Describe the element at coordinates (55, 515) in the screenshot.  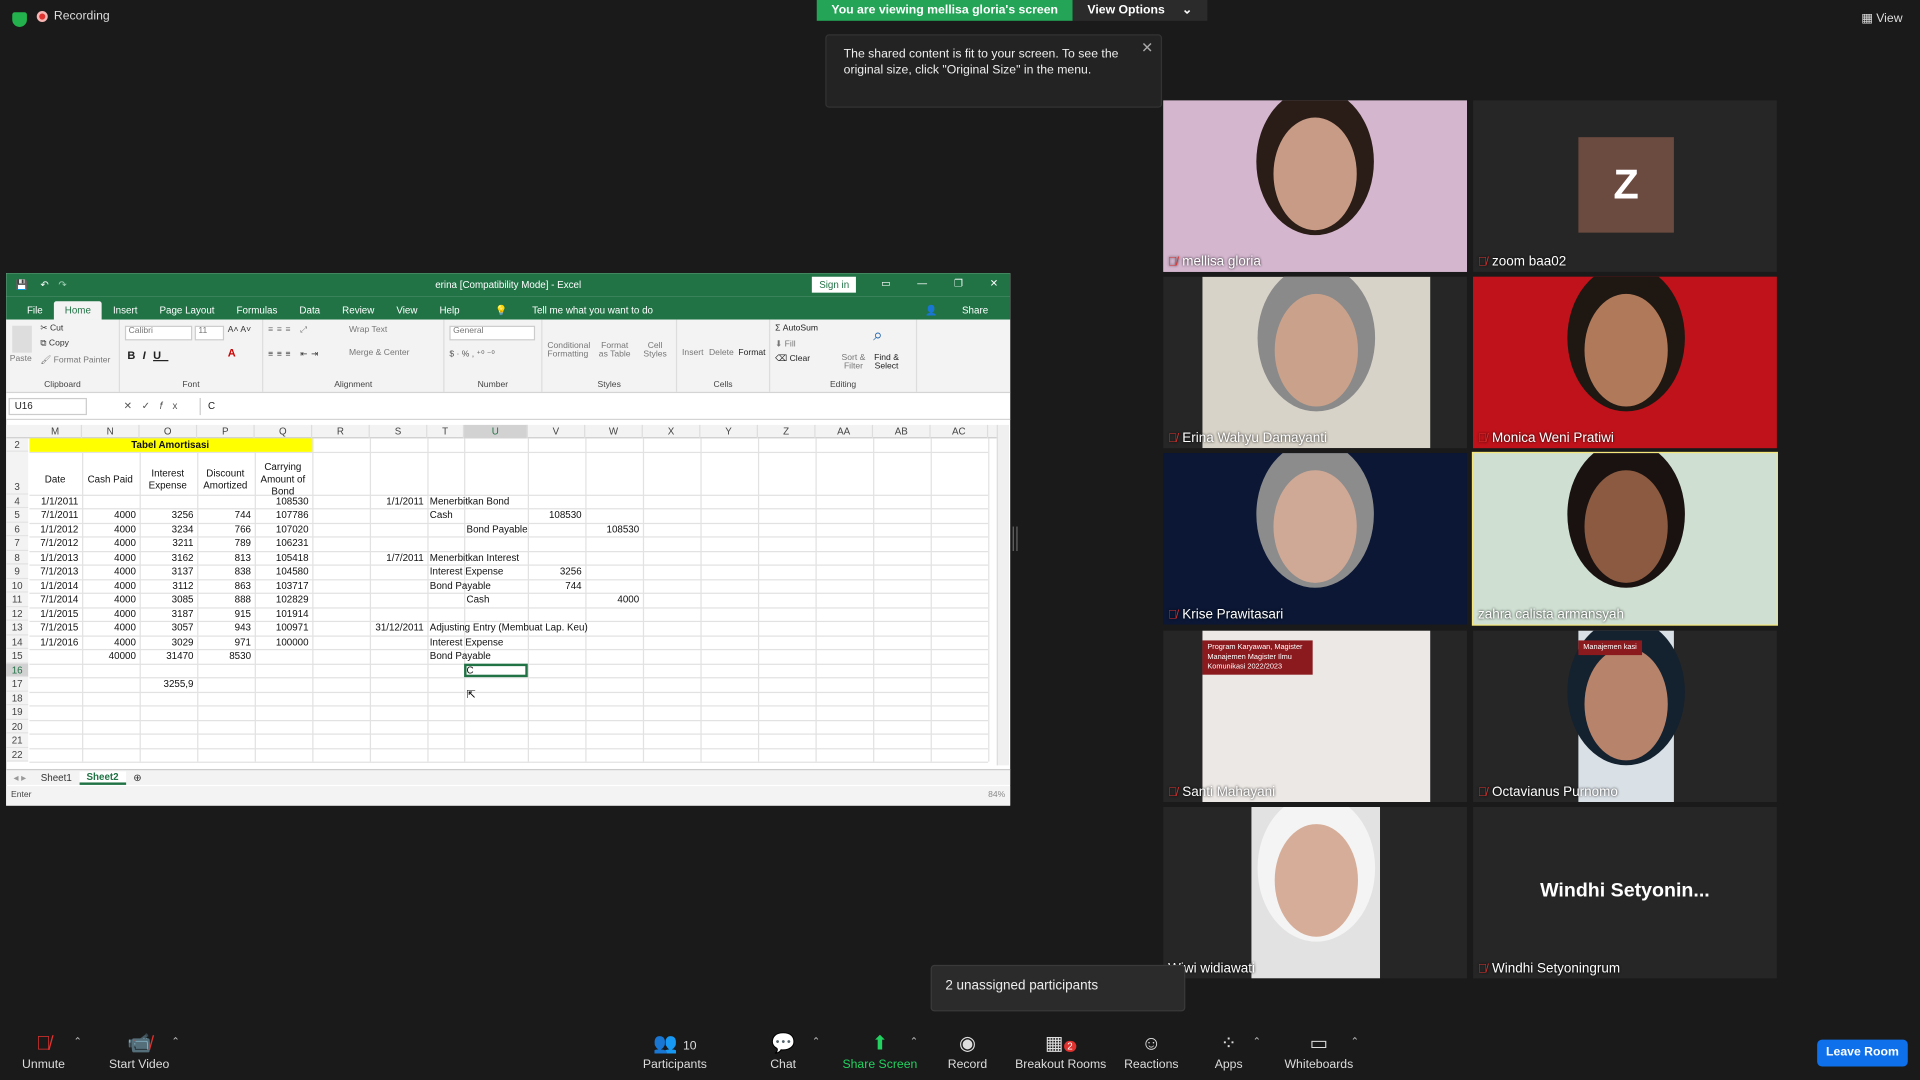
I see `table-cell: 7/1/2011` at that location.